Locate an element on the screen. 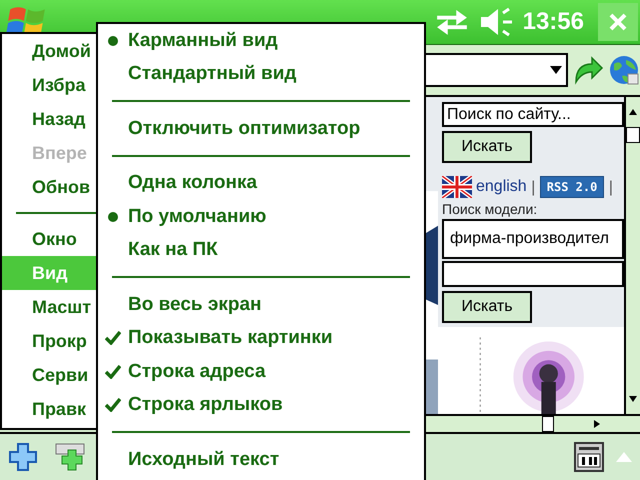 This screenshot has width=640, height=480. plus-icon is located at coordinates (23, 457).